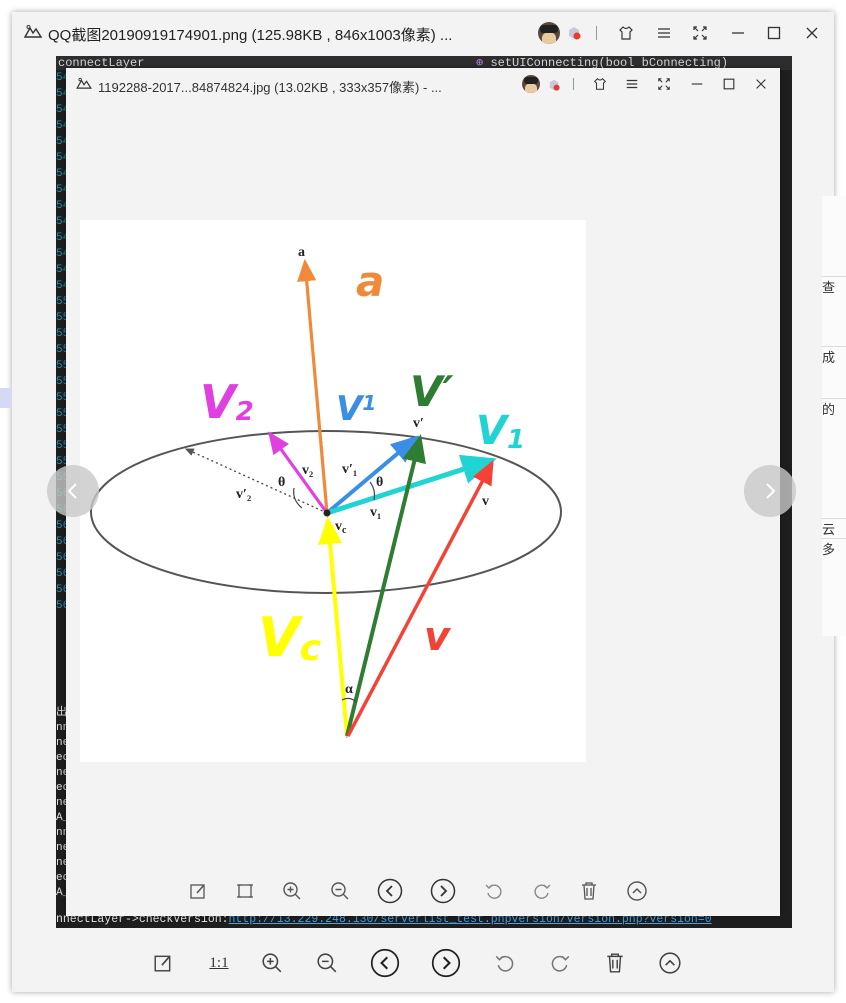  I want to click on chevron-right-icon, so click(771, 491).